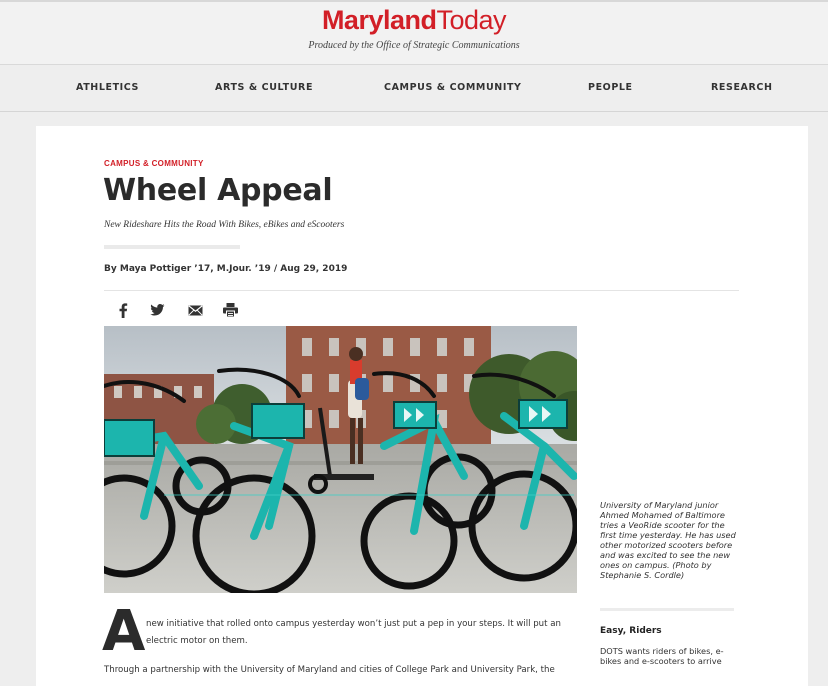  I want to click on nav-campus-community: CAMPUS & COMMUNITY, so click(453, 87).